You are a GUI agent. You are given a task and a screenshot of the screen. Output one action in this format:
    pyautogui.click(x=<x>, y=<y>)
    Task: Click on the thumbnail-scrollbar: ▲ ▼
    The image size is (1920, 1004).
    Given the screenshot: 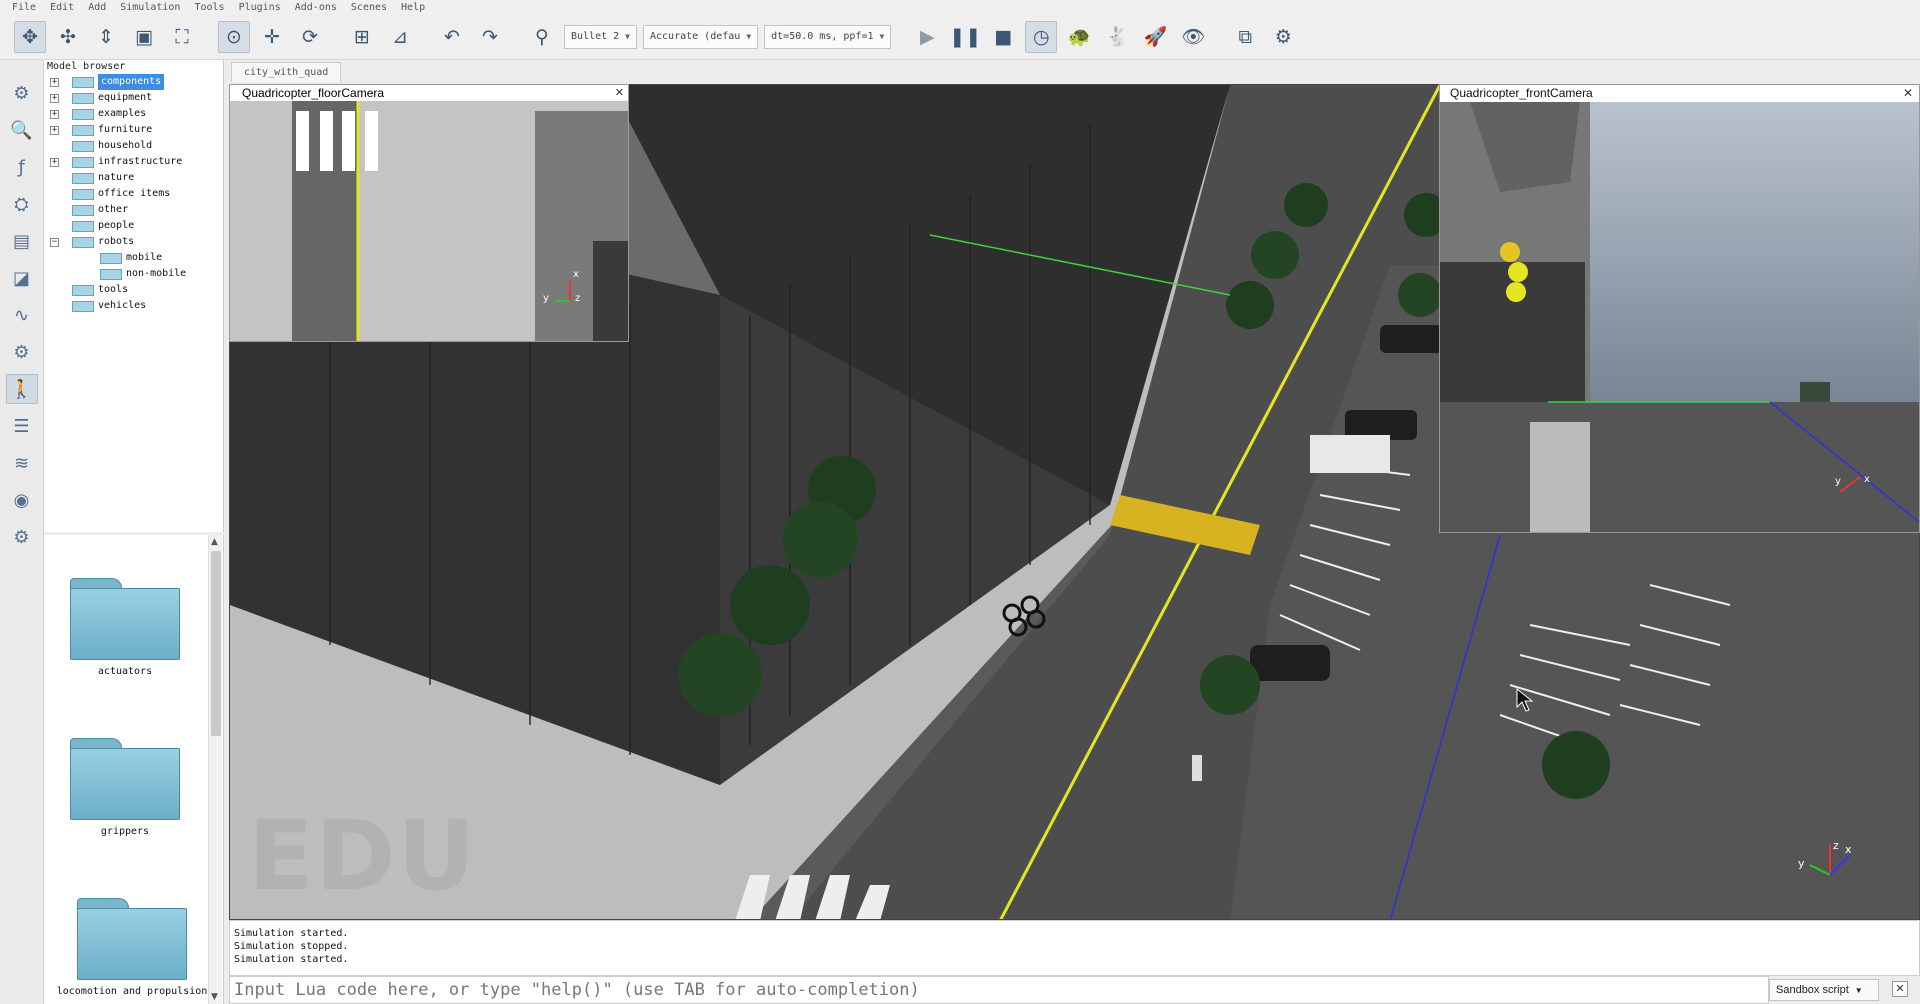 What is the action you would take?
    pyautogui.click(x=215, y=769)
    